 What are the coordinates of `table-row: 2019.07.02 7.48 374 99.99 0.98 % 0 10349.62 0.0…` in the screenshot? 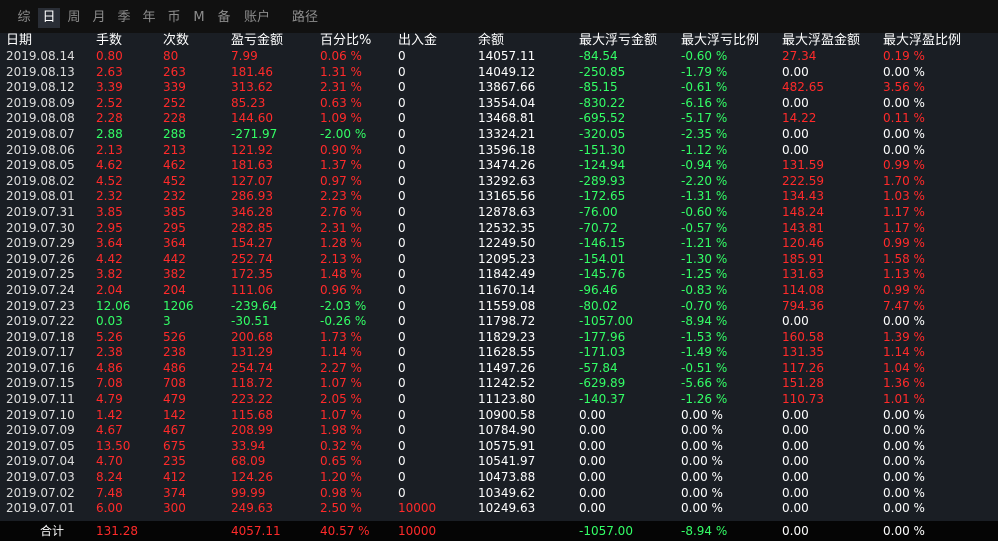 It's located at (499, 494).